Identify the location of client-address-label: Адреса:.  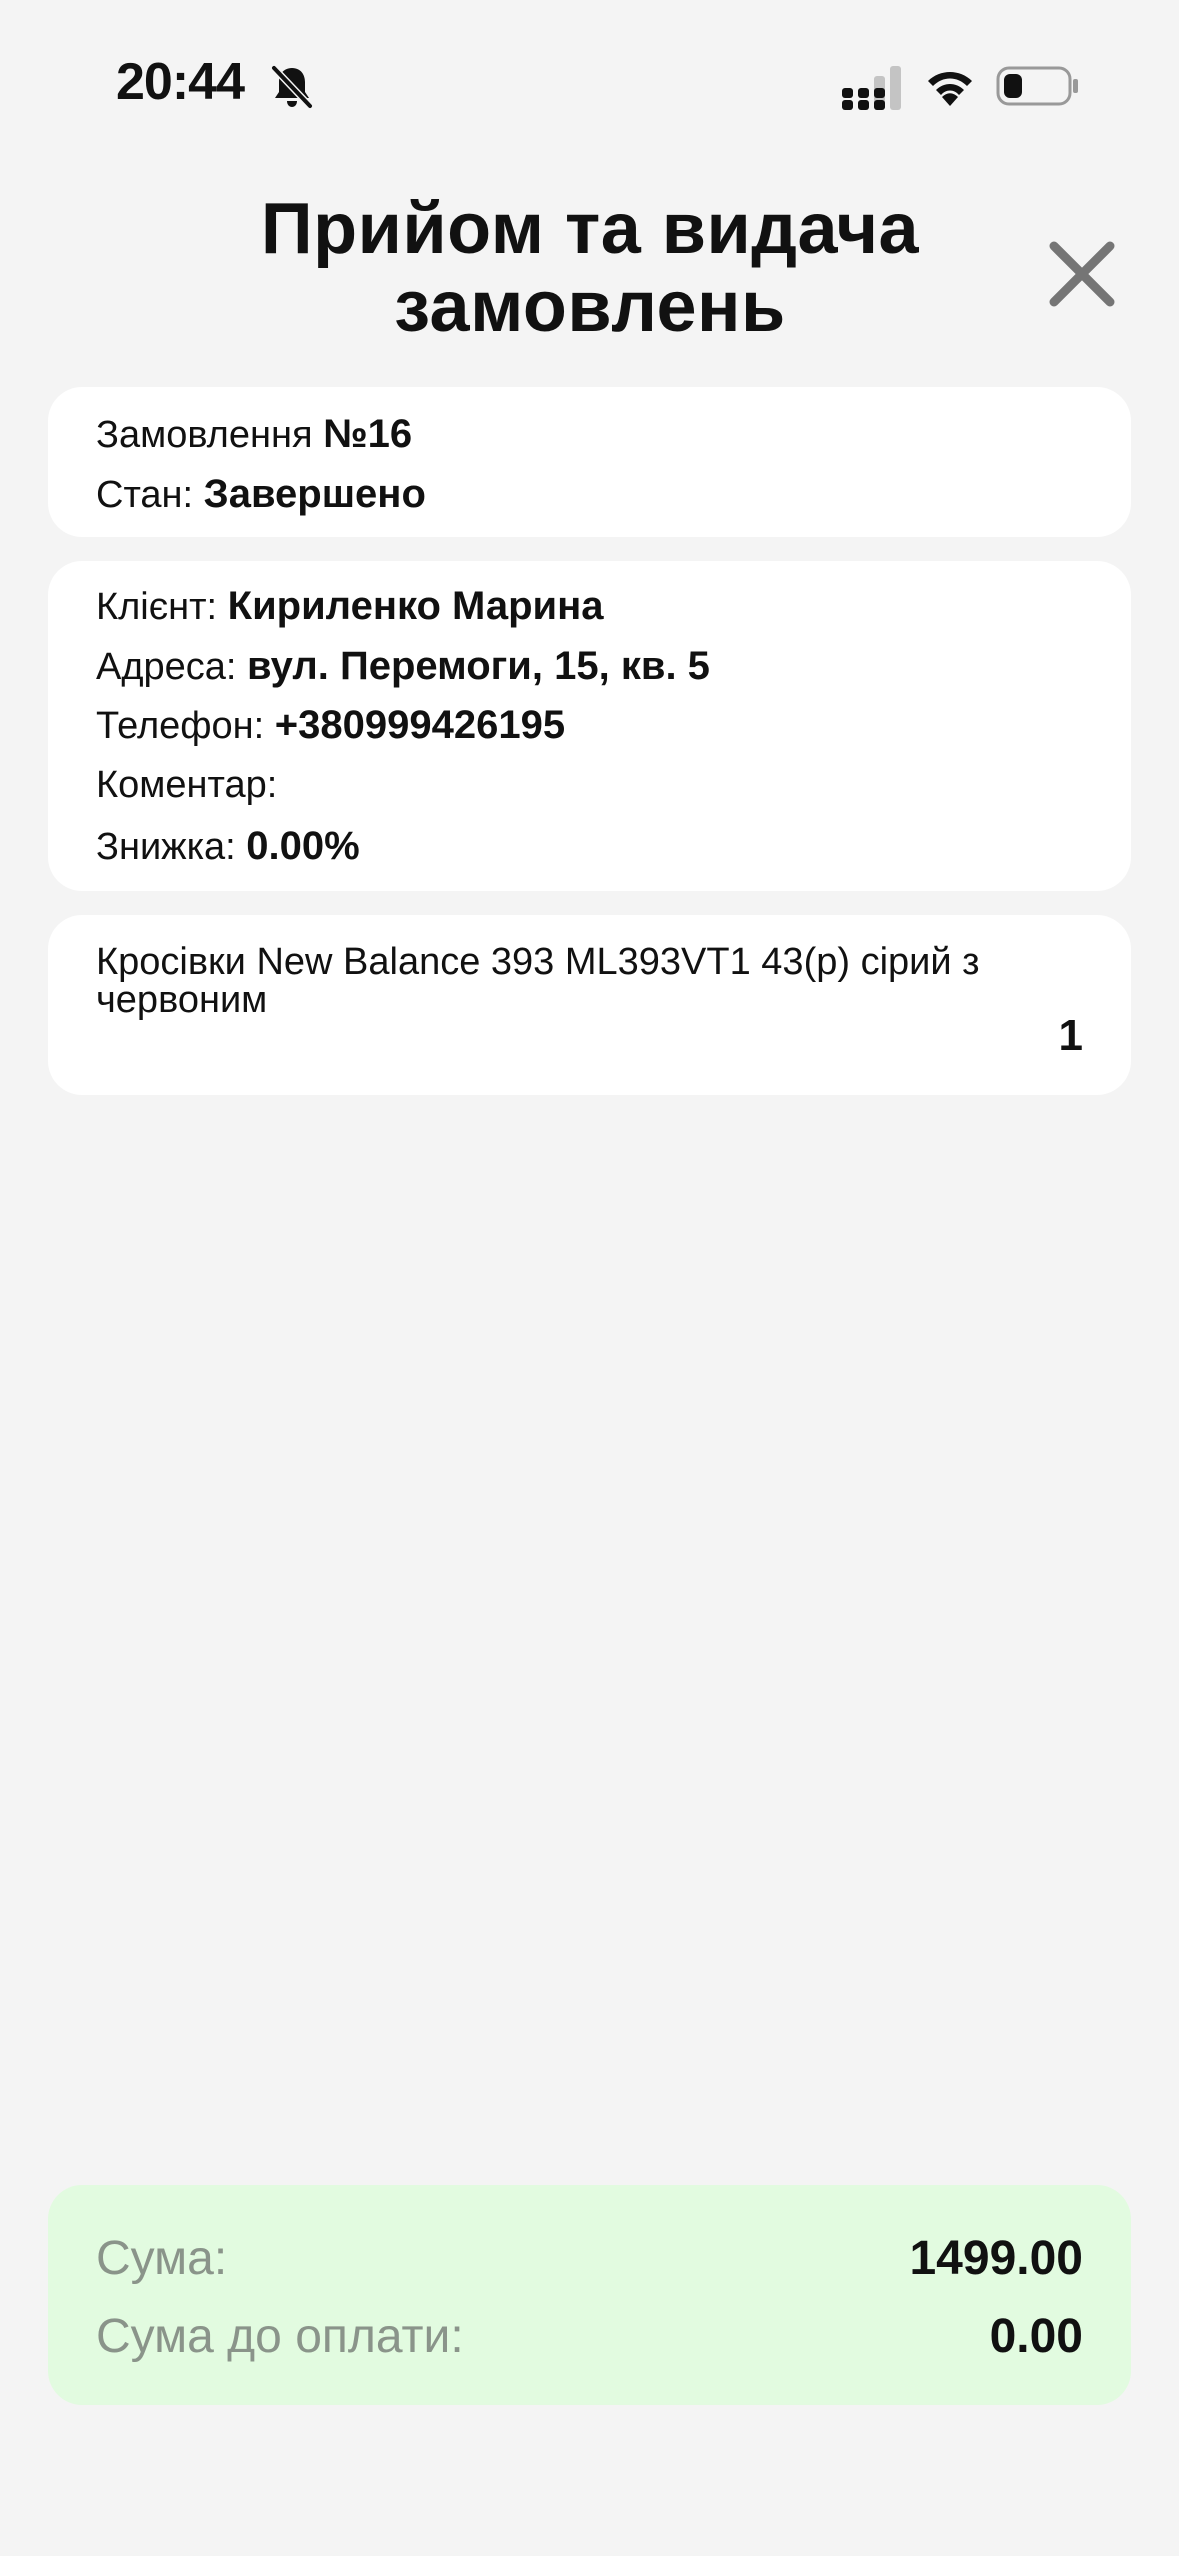
(172, 667).